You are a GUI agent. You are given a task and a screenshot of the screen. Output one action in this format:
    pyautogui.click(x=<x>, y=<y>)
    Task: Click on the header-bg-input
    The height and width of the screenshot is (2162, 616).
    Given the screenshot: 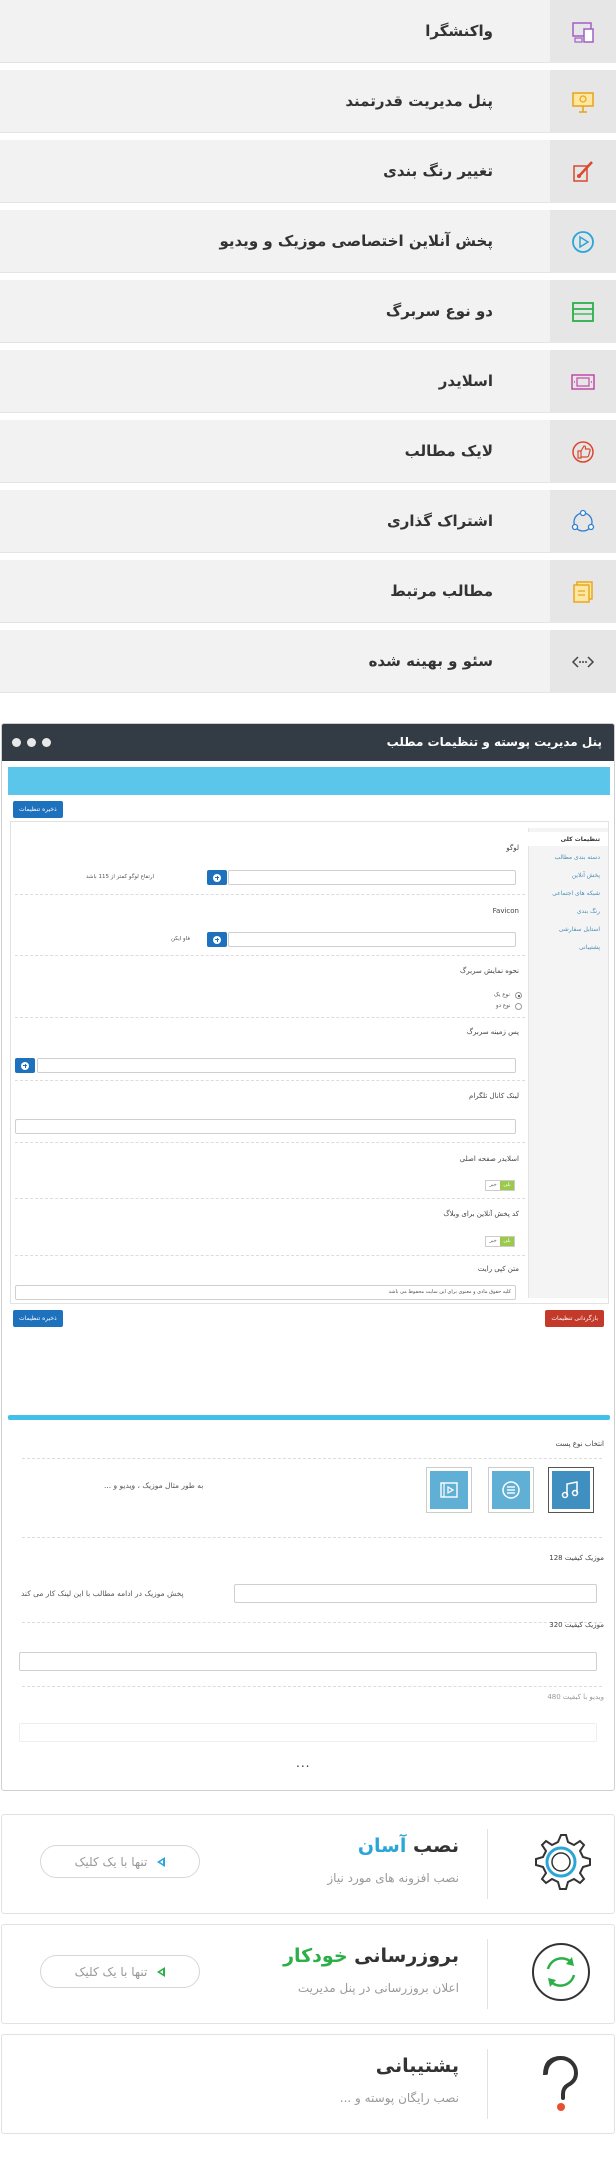 What is the action you would take?
    pyautogui.click(x=276, y=1065)
    